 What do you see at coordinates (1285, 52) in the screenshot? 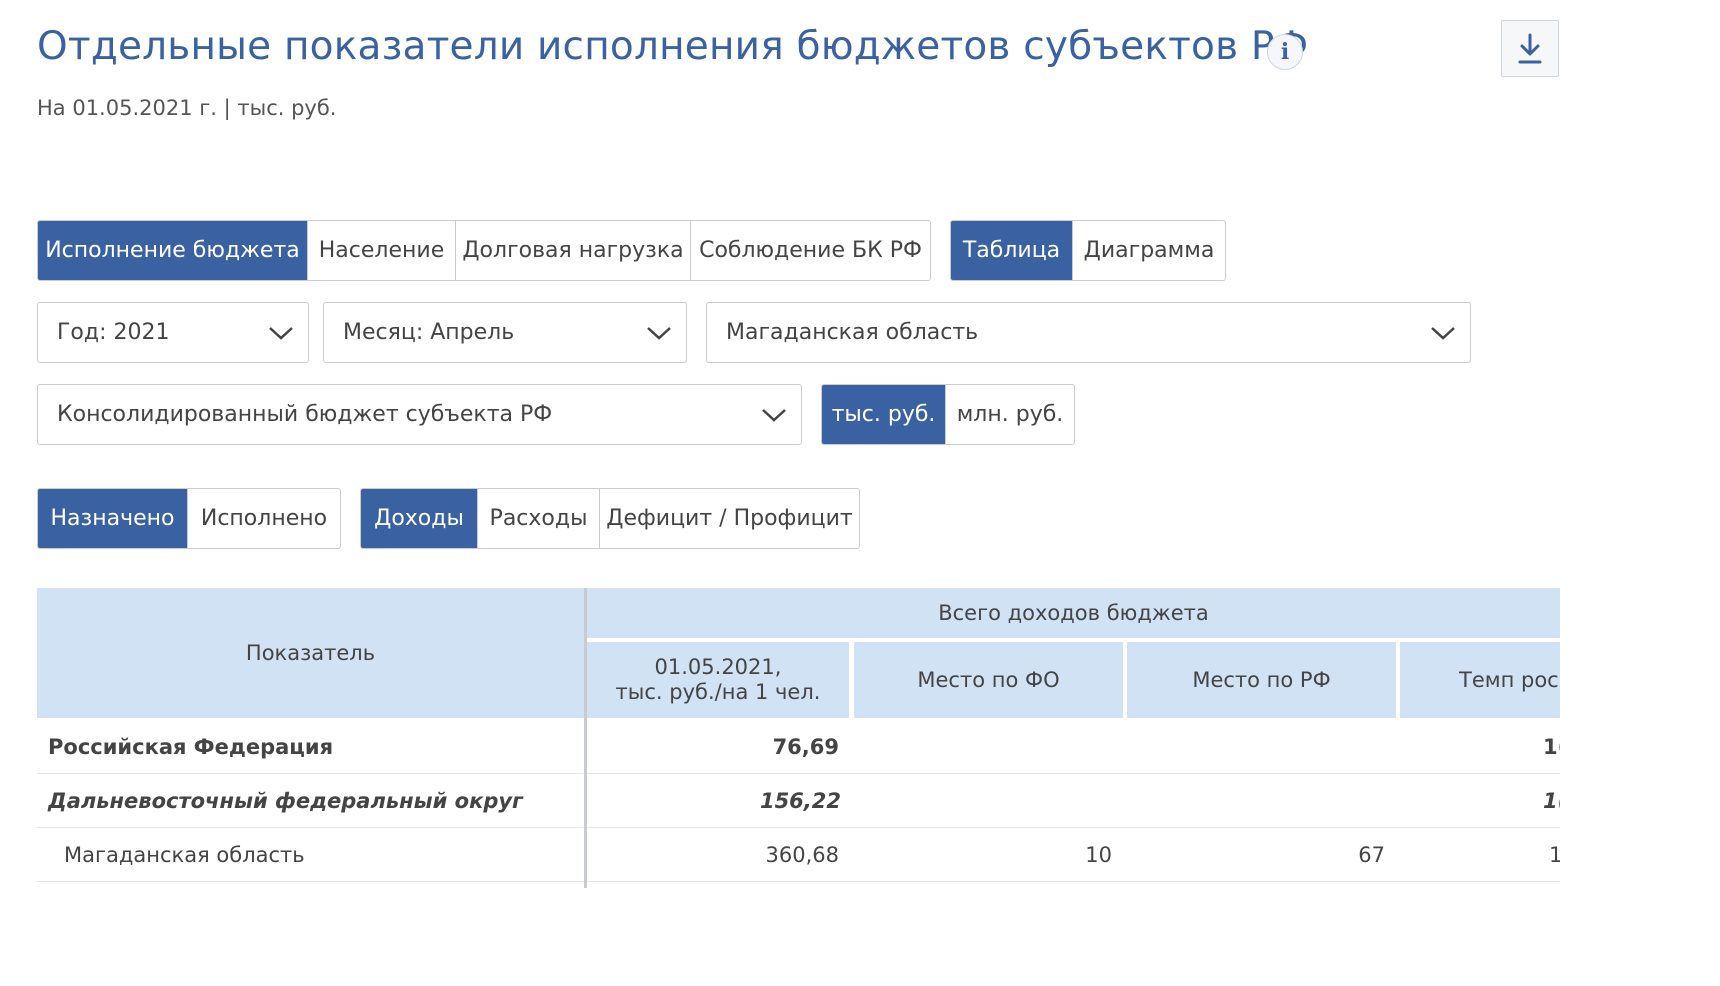
I see `info-icon: i` at bounding box center [1285, 52].